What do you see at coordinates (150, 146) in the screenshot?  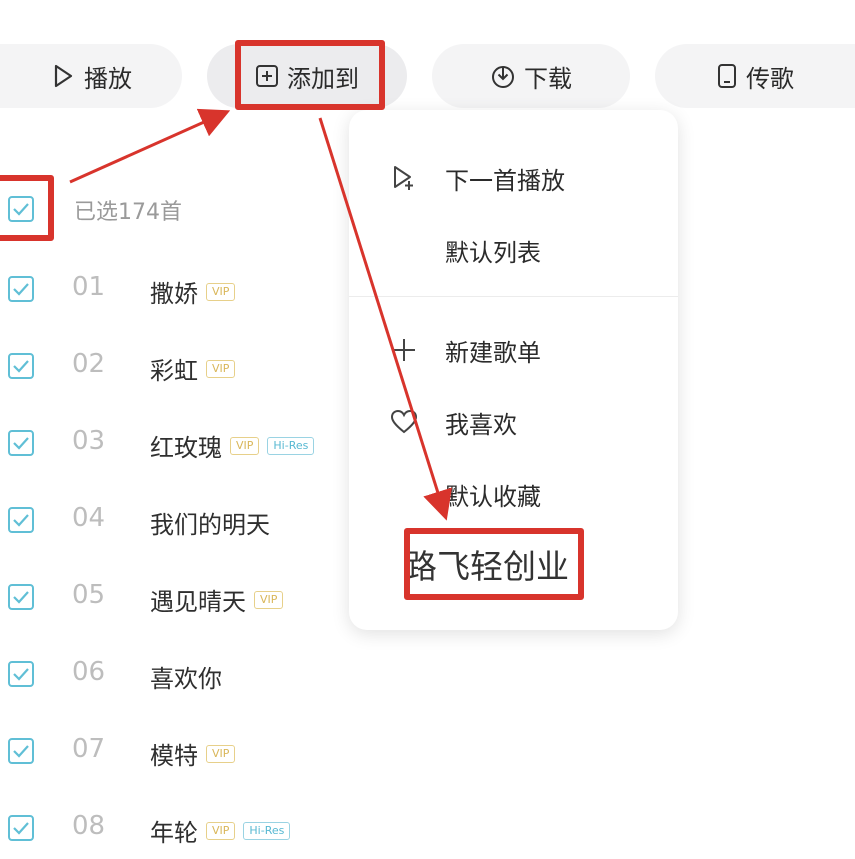 I see `arrow-to-add-button` at bounding box center [150, 146].